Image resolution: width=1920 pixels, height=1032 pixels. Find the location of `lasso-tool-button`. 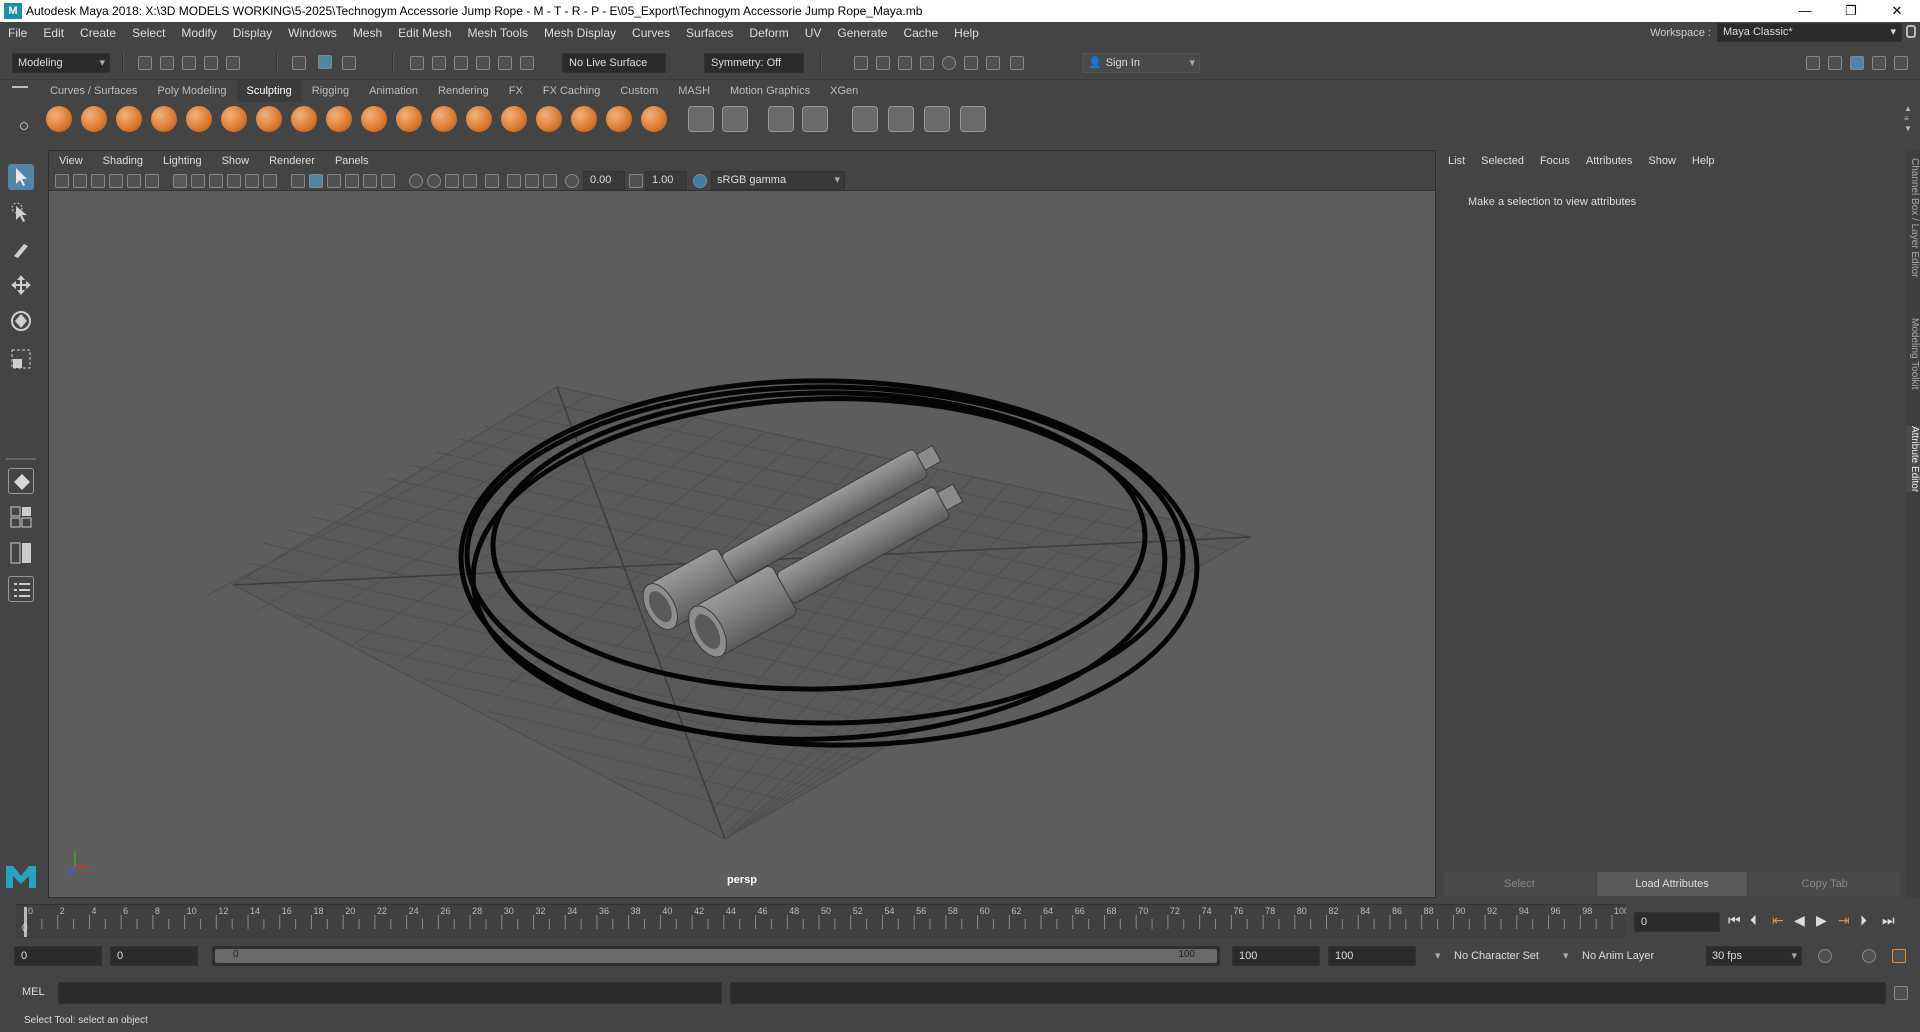

lasso-tool-button is located at coordinates (21, 213).